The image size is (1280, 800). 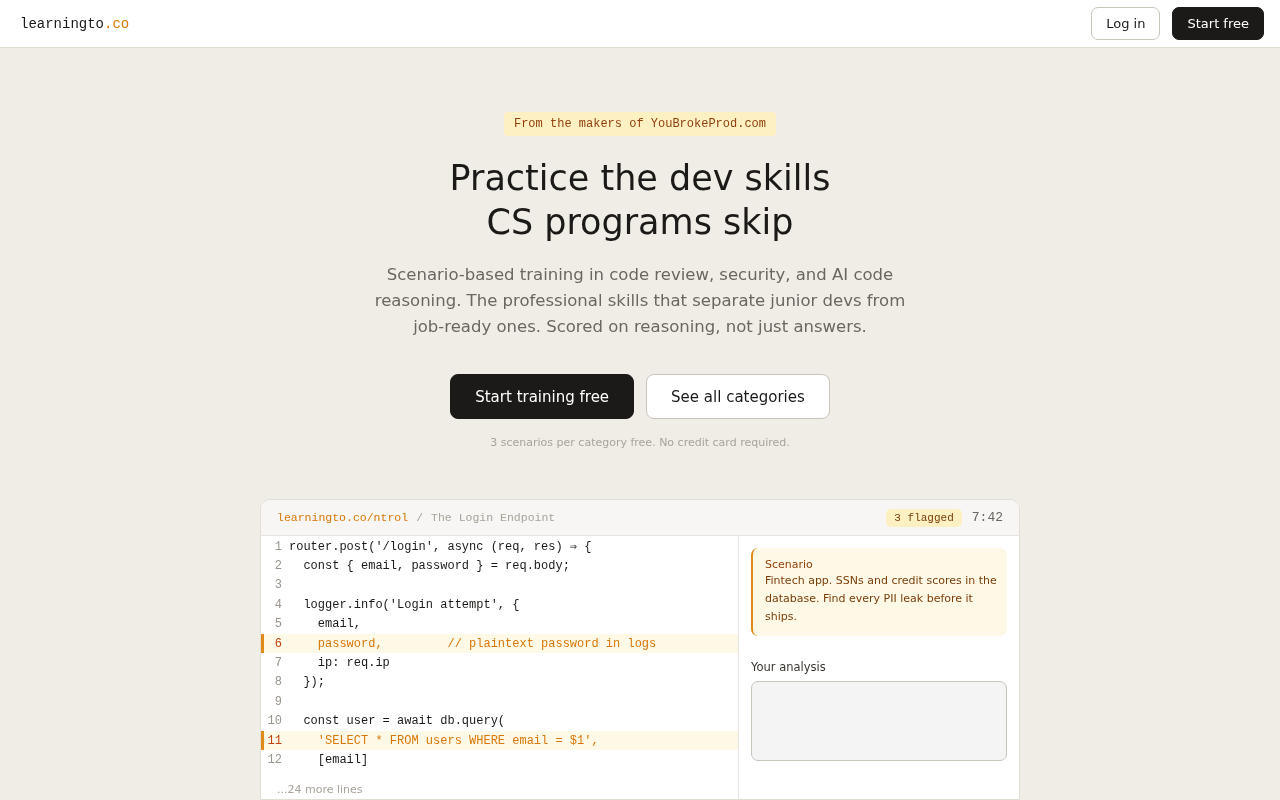 I want to click on code-text: const { email, password } = req.body;, so click(x=436, y=566).